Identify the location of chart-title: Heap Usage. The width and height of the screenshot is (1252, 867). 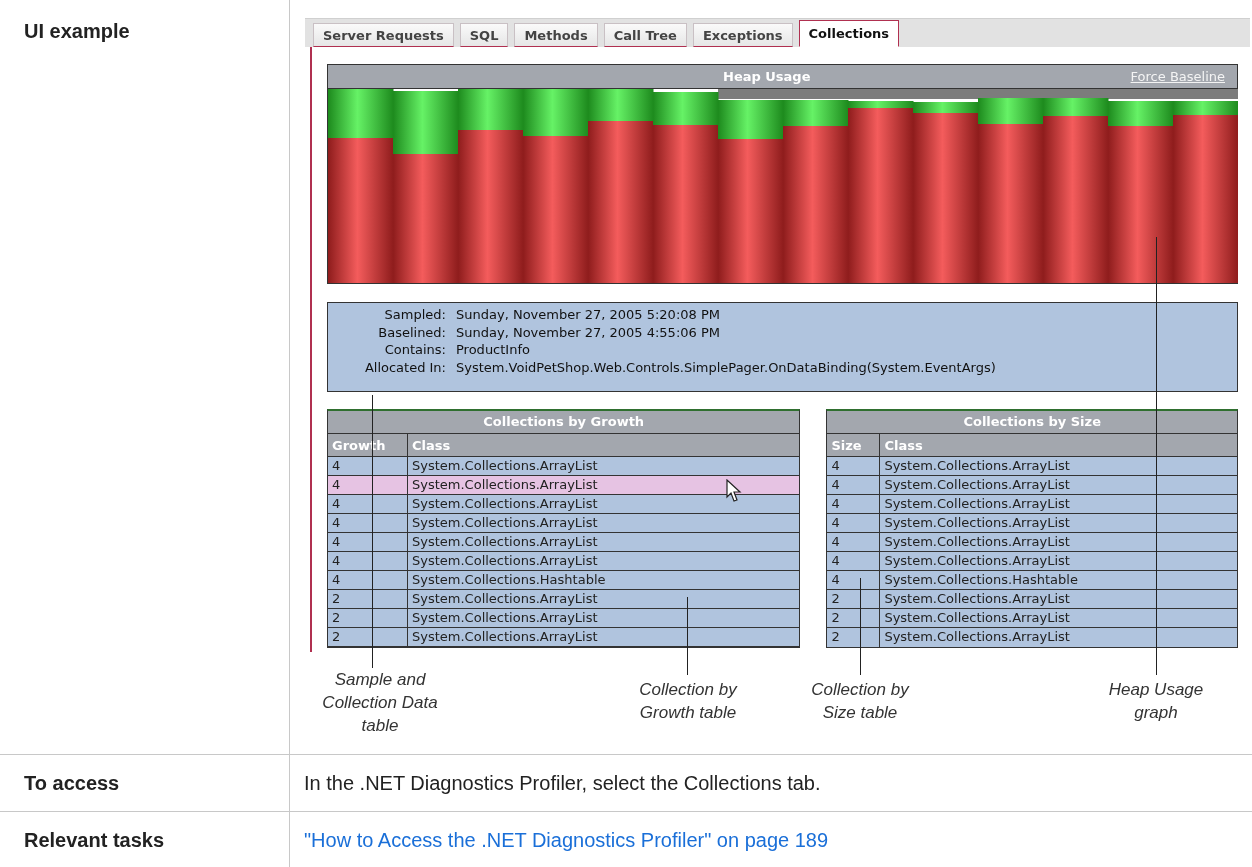
(767, 76).